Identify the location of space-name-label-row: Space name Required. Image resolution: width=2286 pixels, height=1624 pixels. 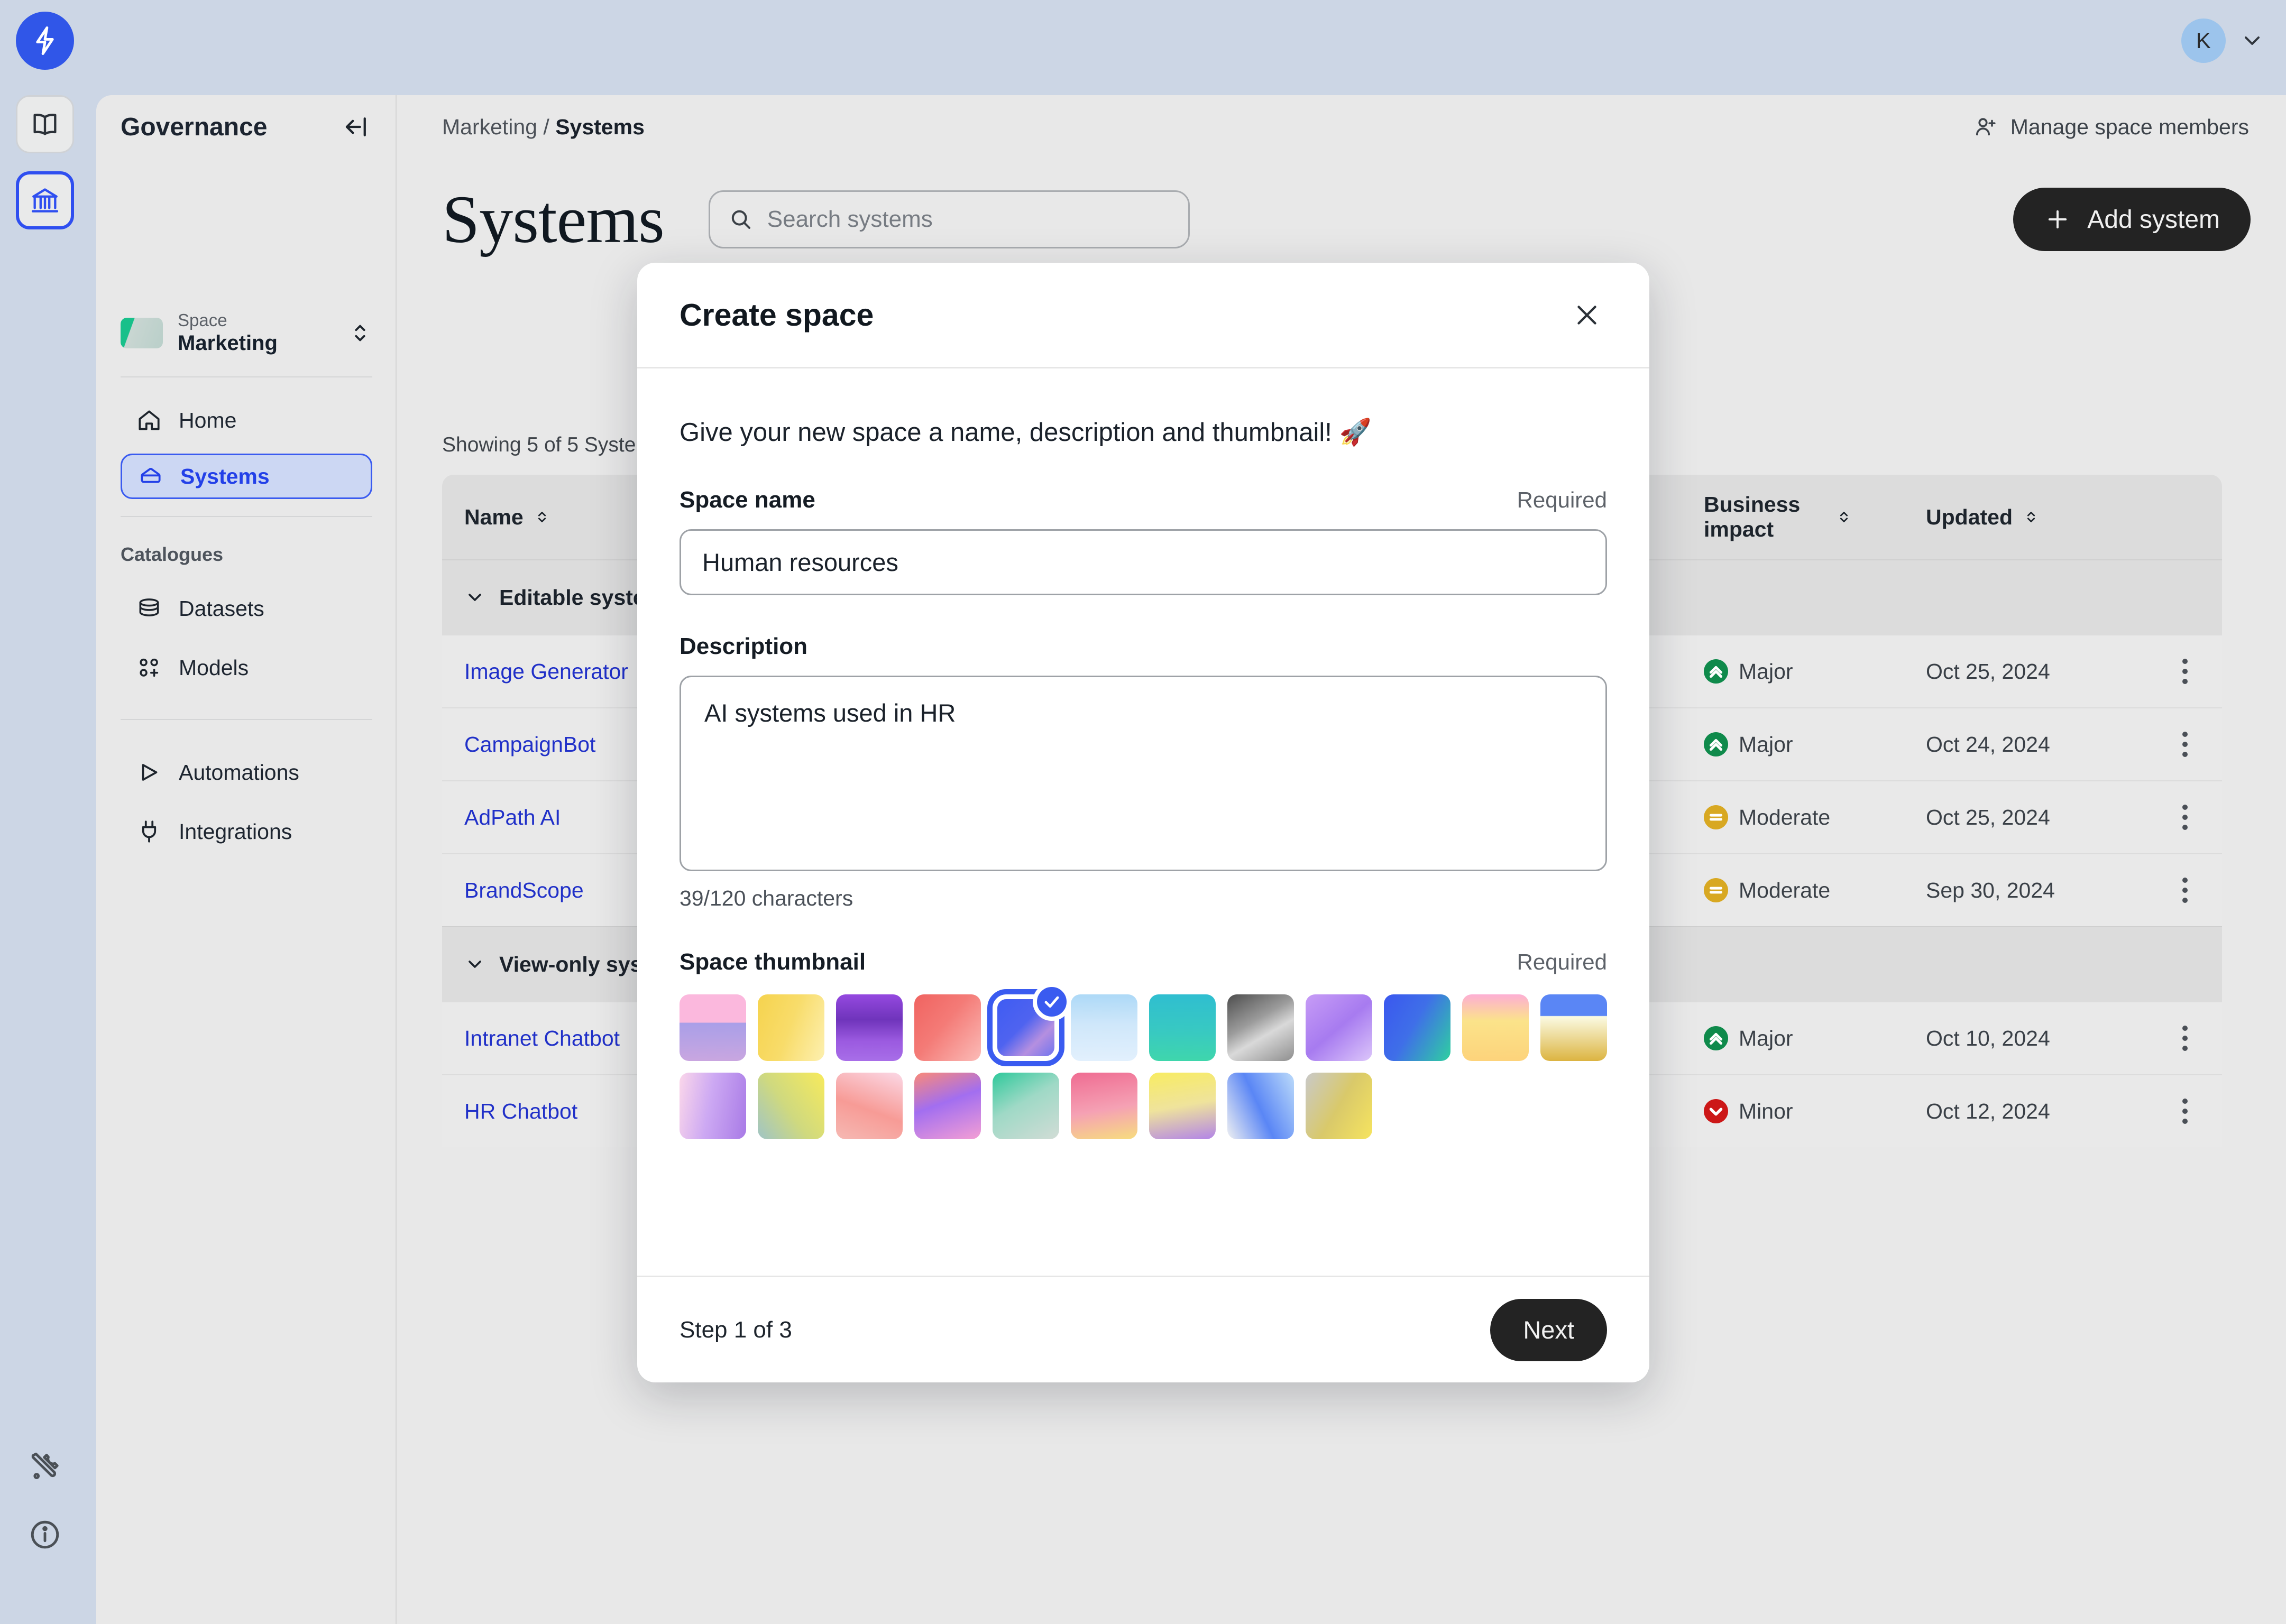
(1143, 500).